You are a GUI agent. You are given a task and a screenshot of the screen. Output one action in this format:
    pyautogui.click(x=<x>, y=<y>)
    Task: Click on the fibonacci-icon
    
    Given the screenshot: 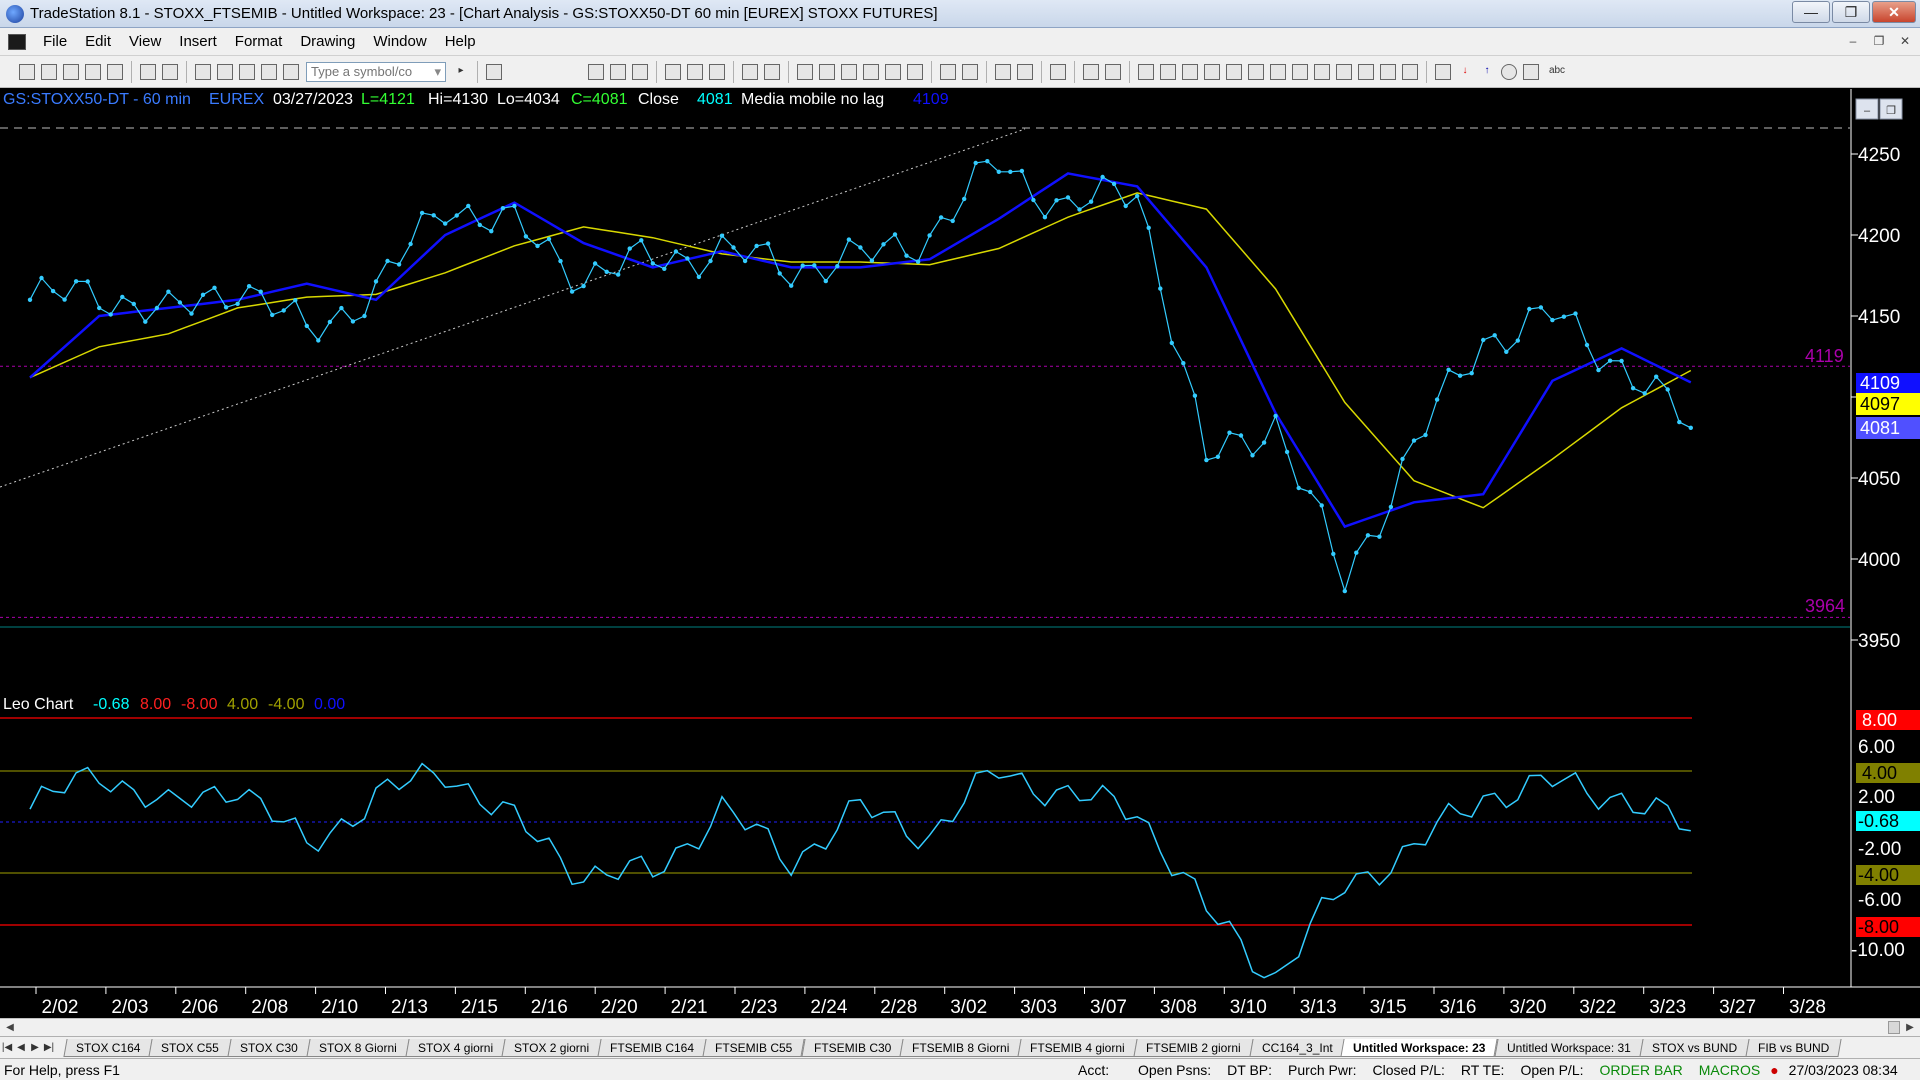 What is the action you would take?
    pyautogui.click(x=1212, y=71)
    